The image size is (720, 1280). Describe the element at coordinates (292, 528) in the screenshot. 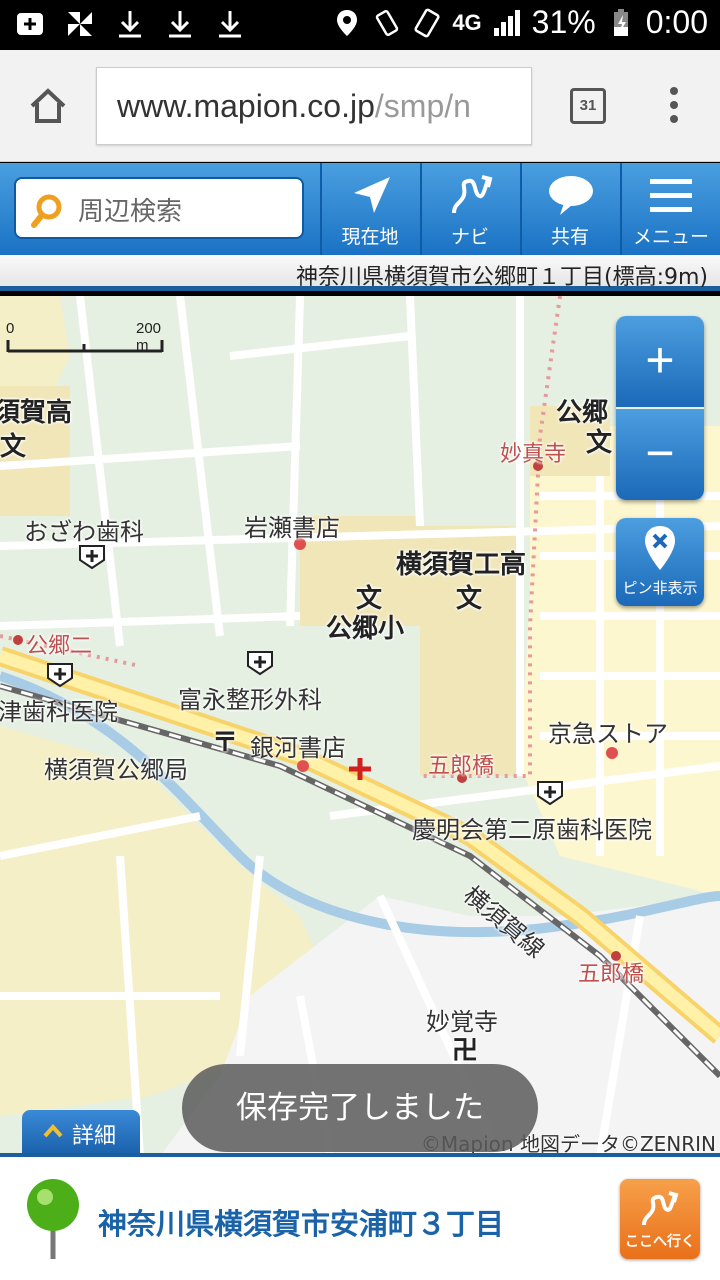

I see `map-label: 岩瀬書店` at that location.